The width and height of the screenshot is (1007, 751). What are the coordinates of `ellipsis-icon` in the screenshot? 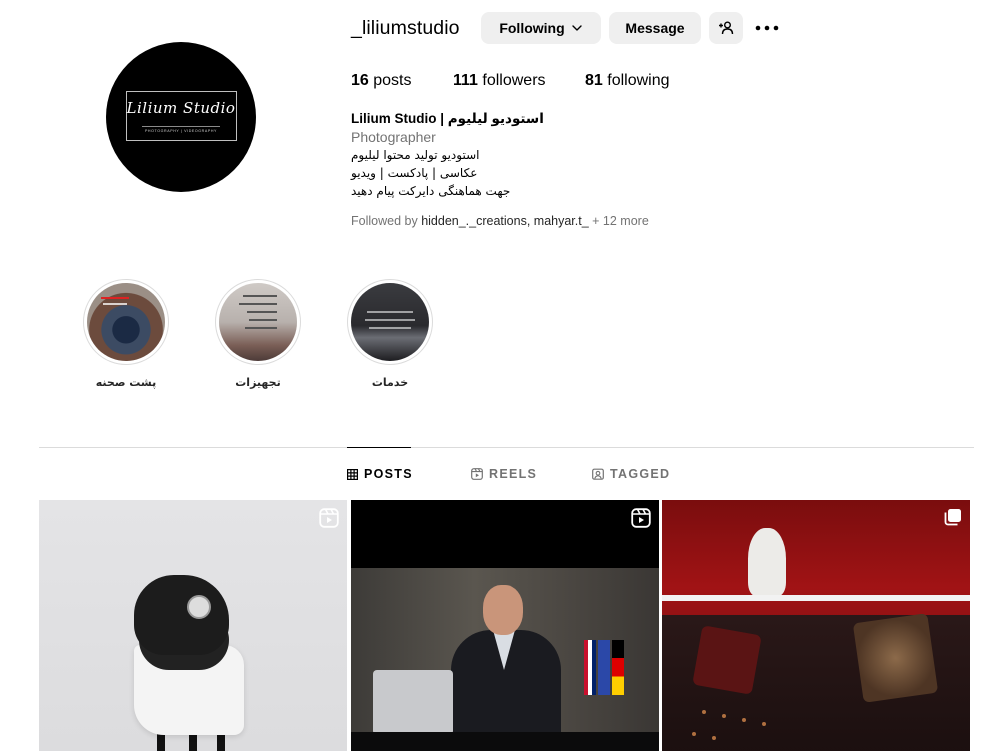 It's located at (767, 28).